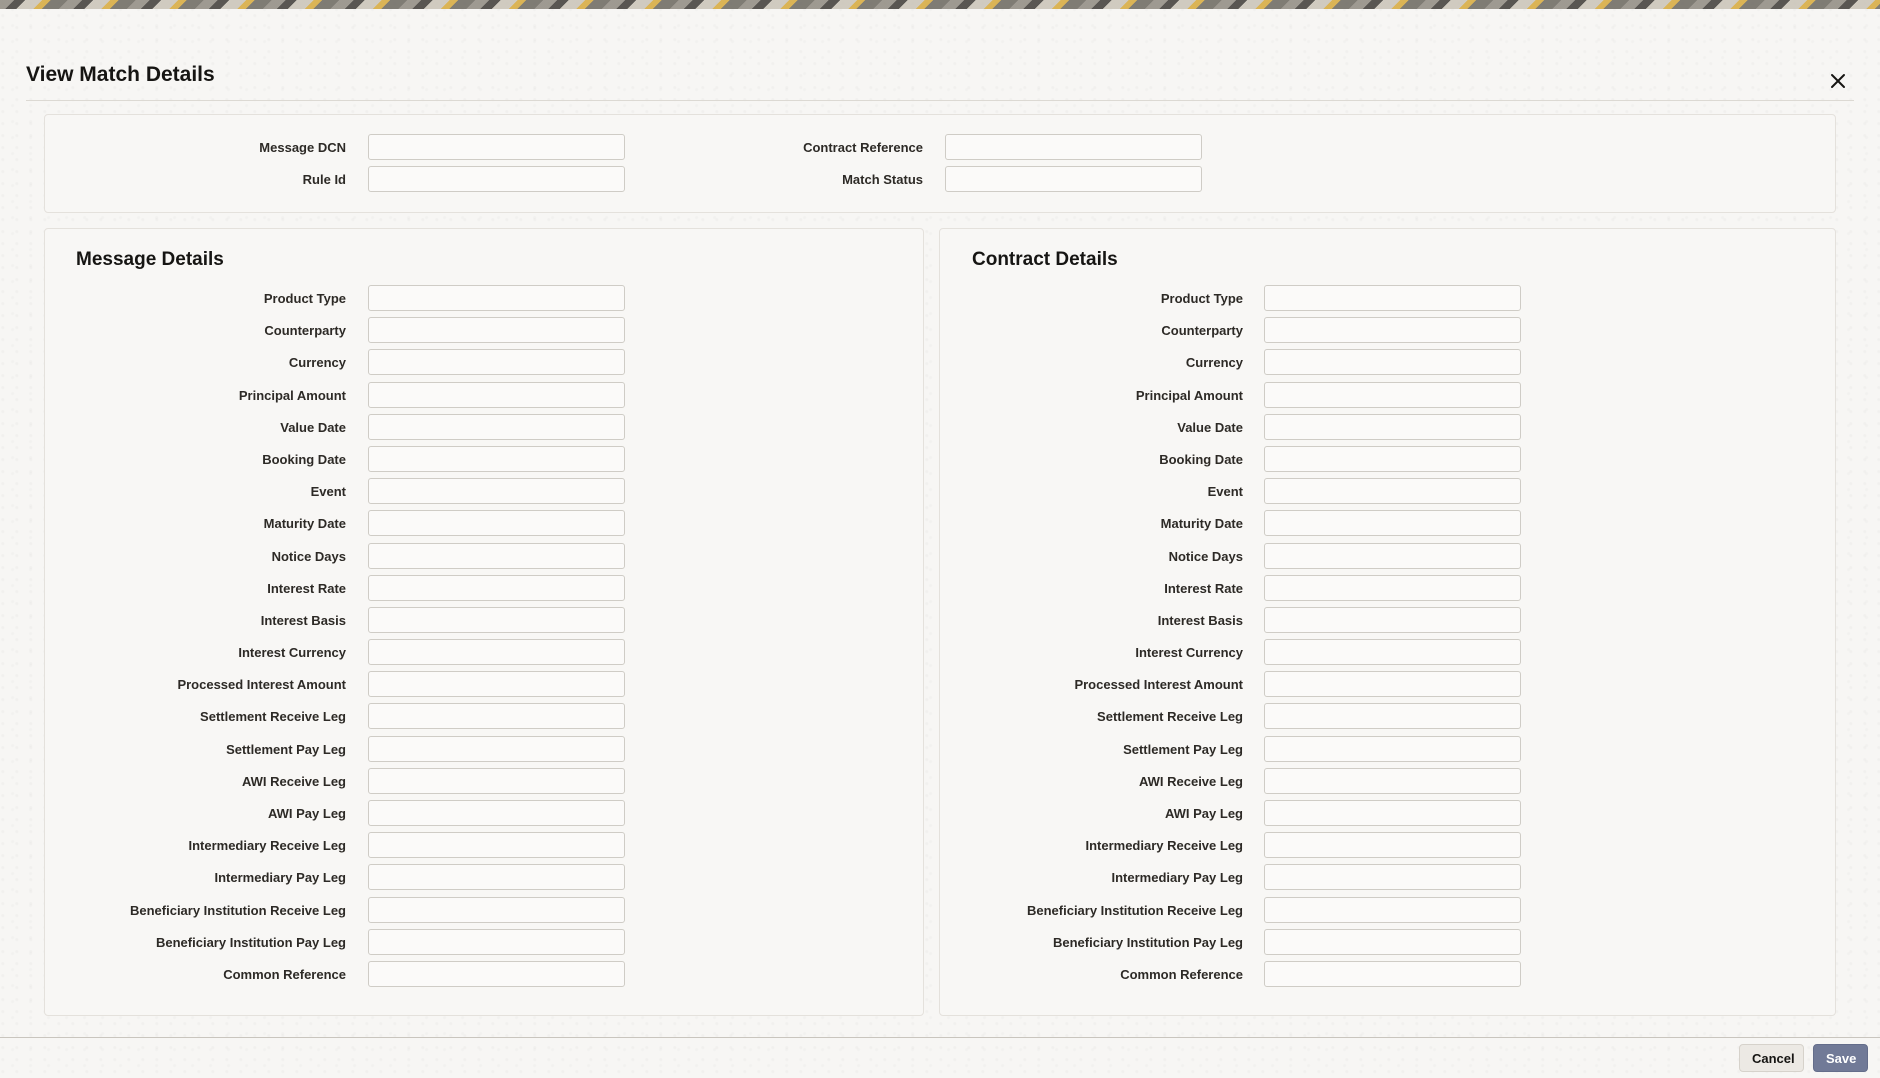 This screenshot has width=1880, height=1078. I want to click on contract-notice-days-field, so click(1392, 555).